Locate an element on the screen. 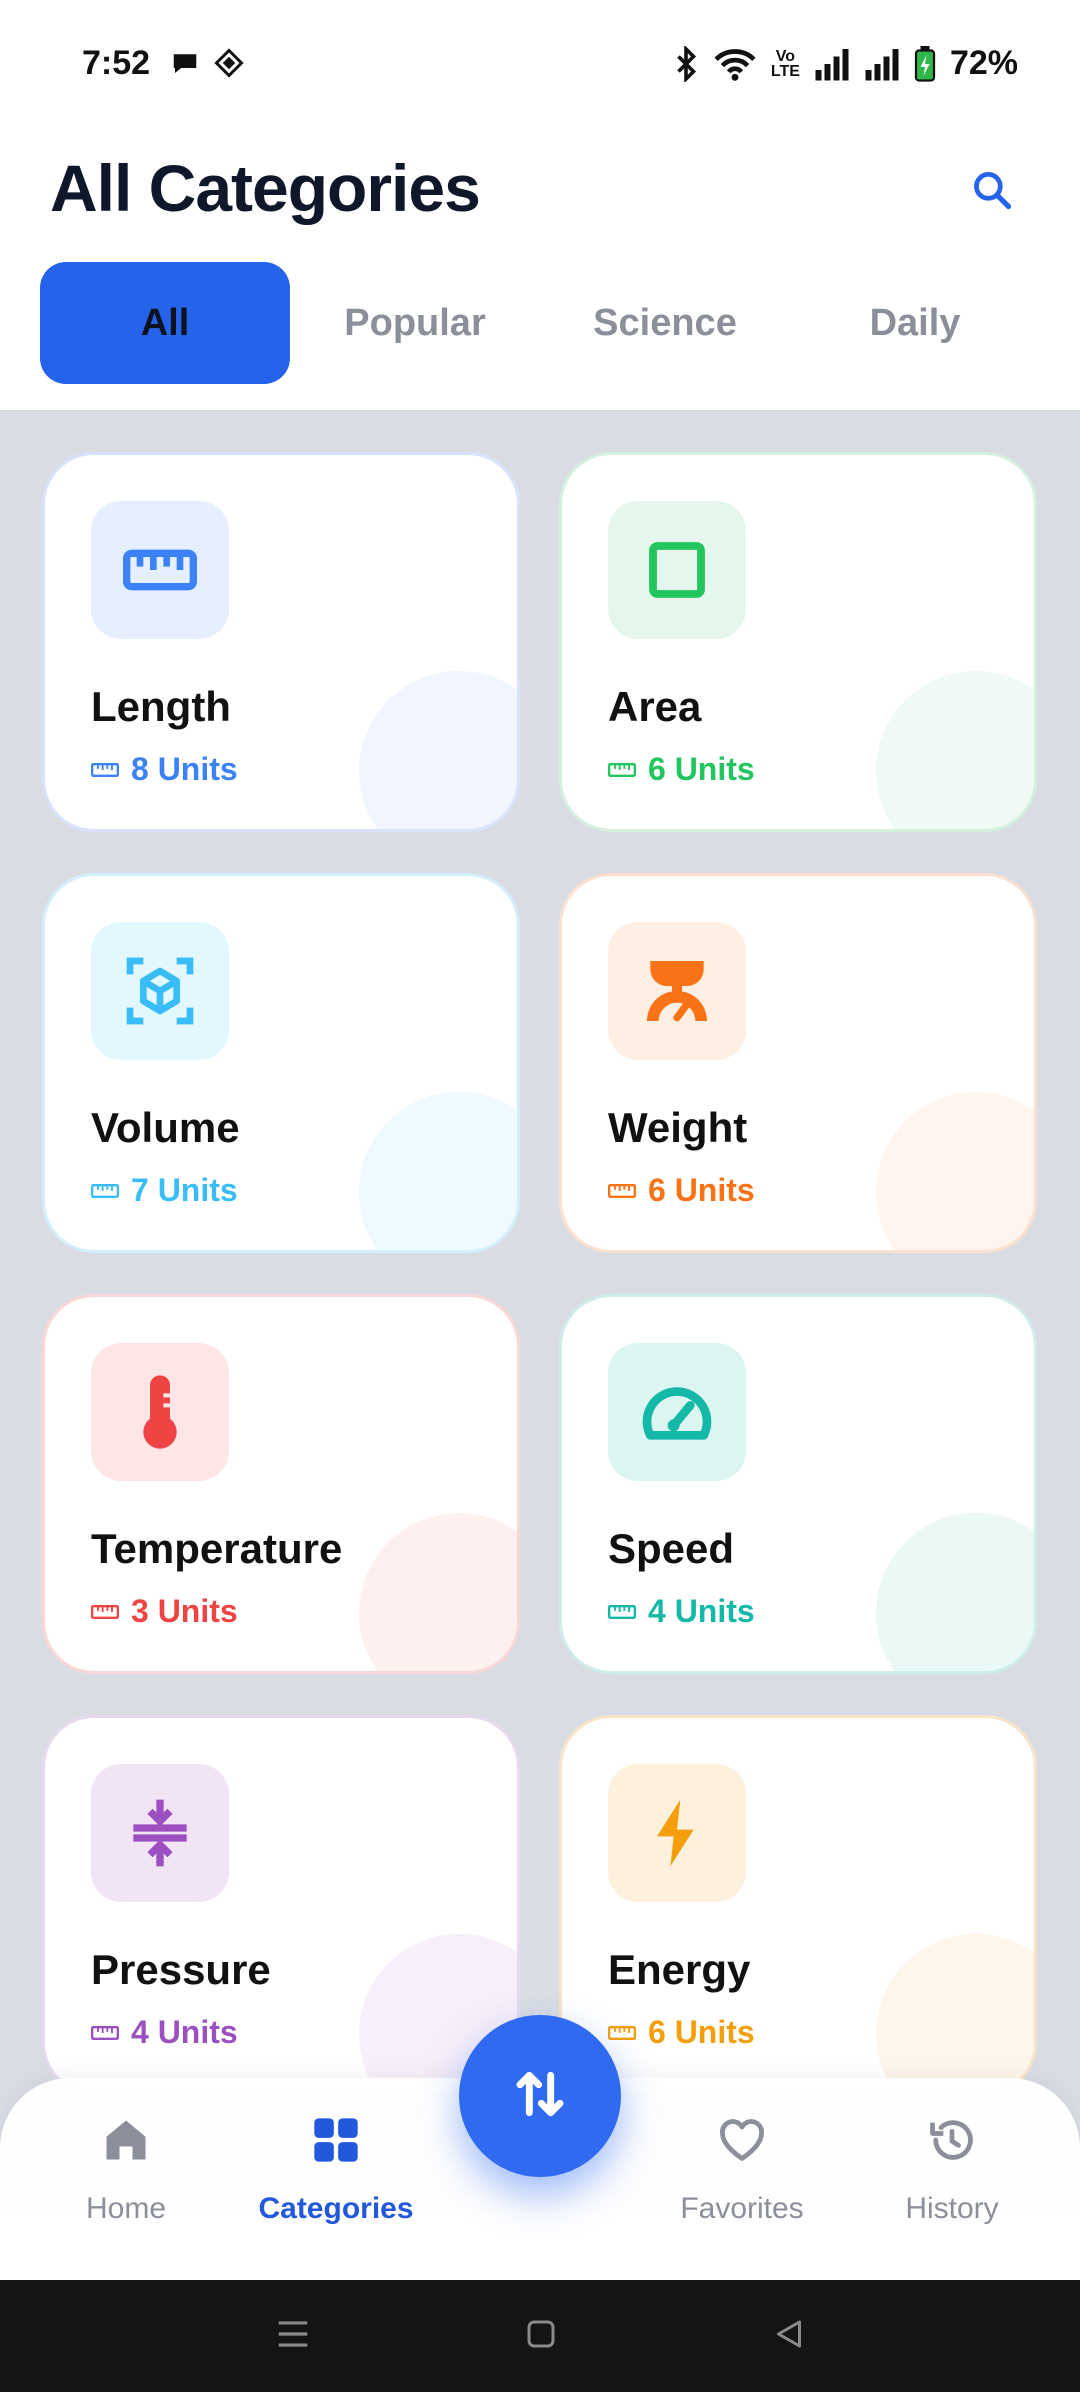 Image resolution: width=1080 pixels, height=2392 pixels. home-square-icon is located at coordinates (541, 2336).